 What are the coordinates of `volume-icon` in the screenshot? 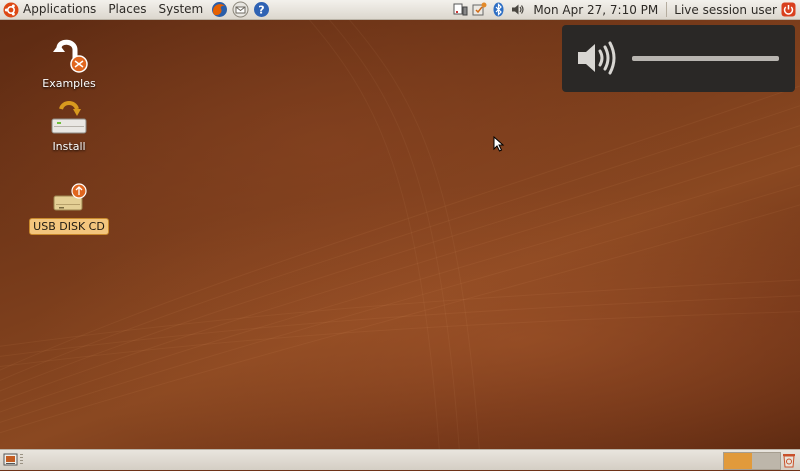 It's located at (517, 9).